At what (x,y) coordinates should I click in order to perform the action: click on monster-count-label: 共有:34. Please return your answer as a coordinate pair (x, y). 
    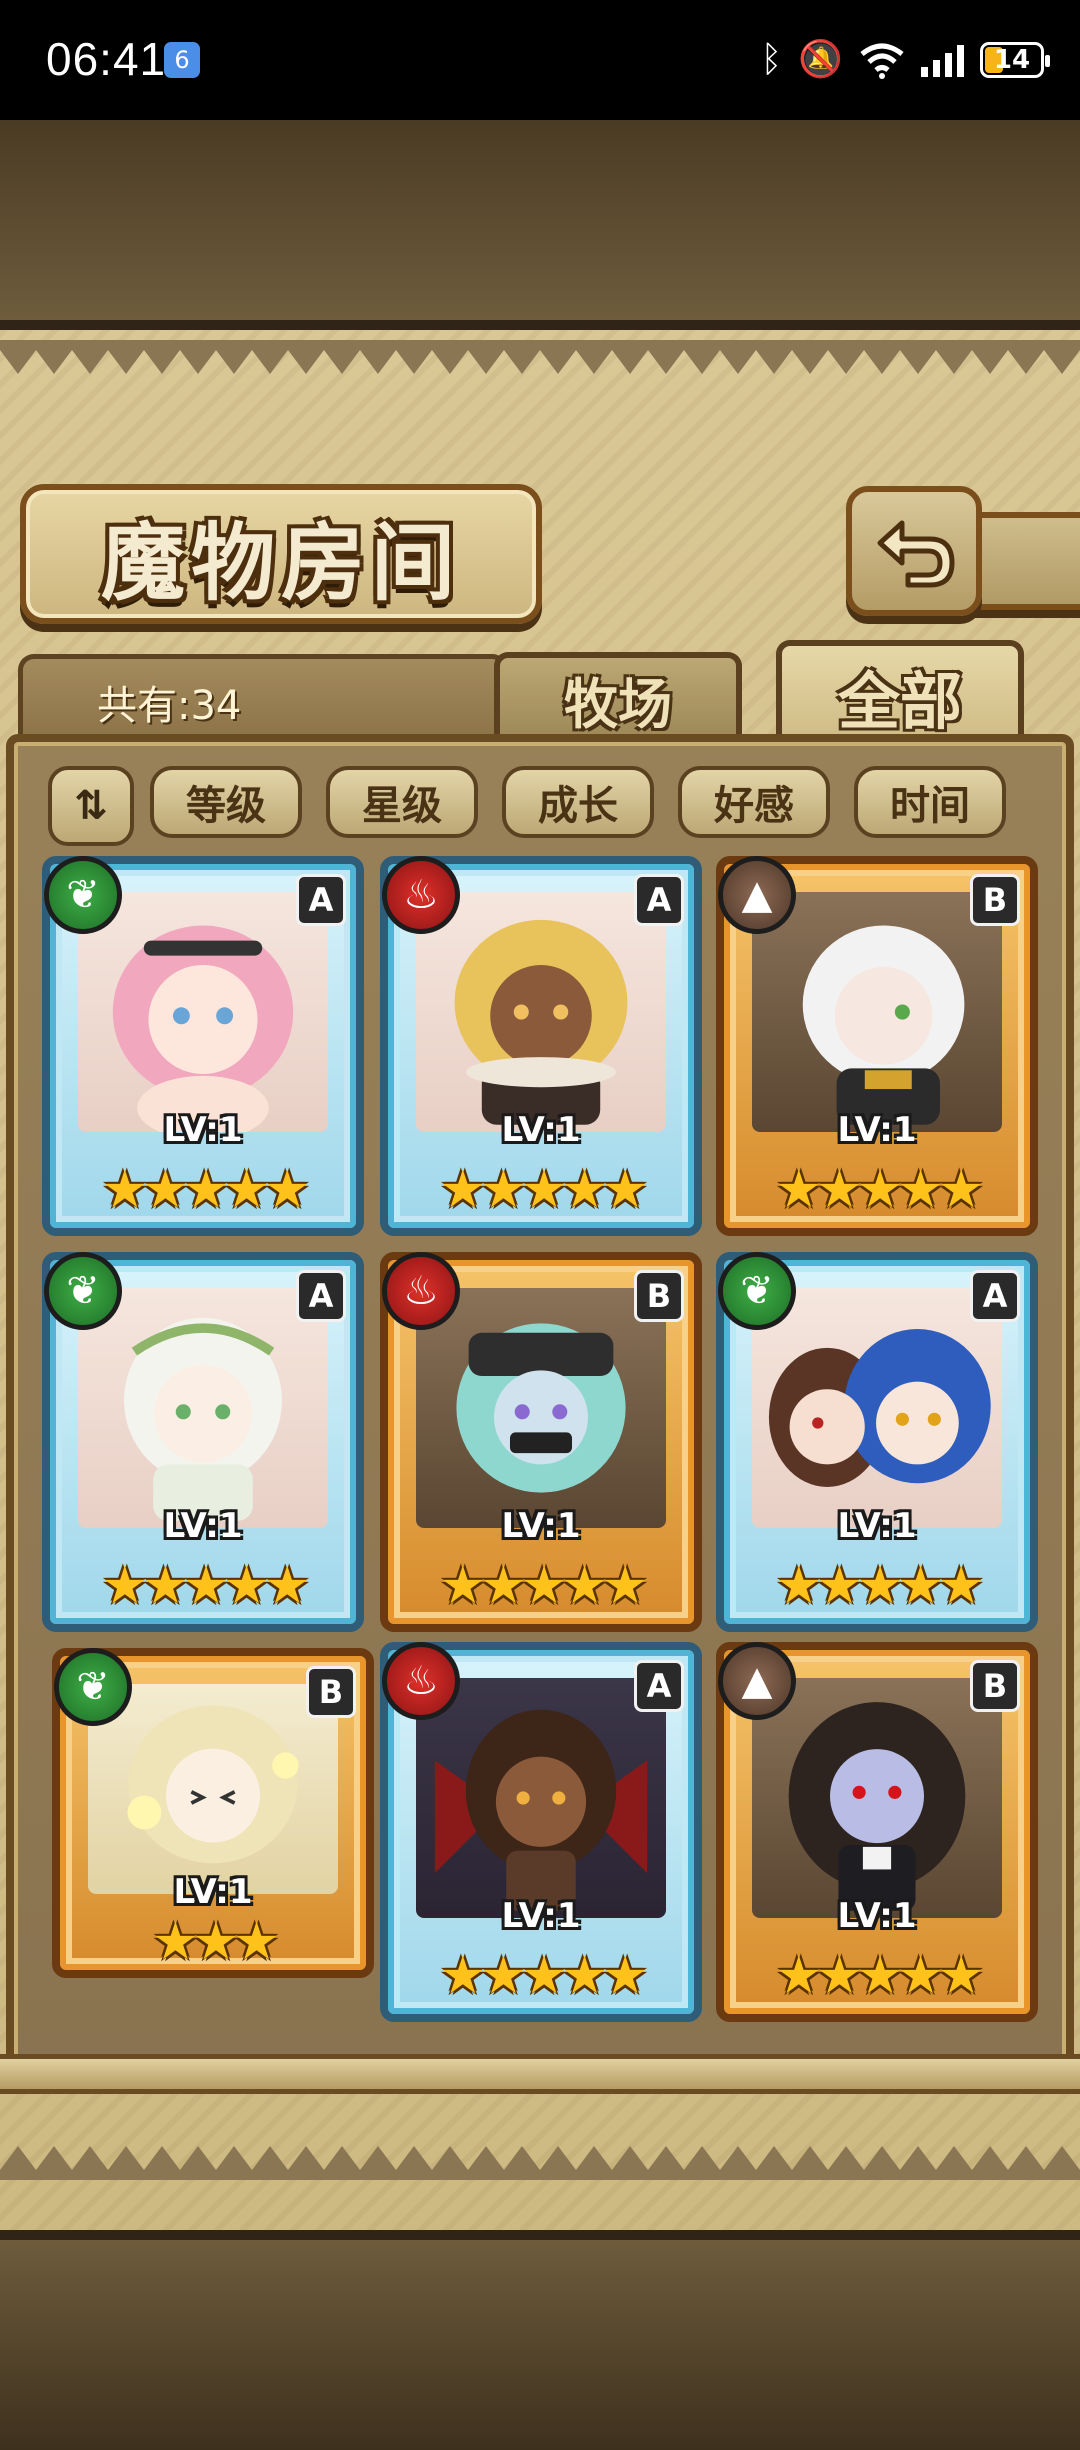
    Looking at the image, I should click on (169, 706).